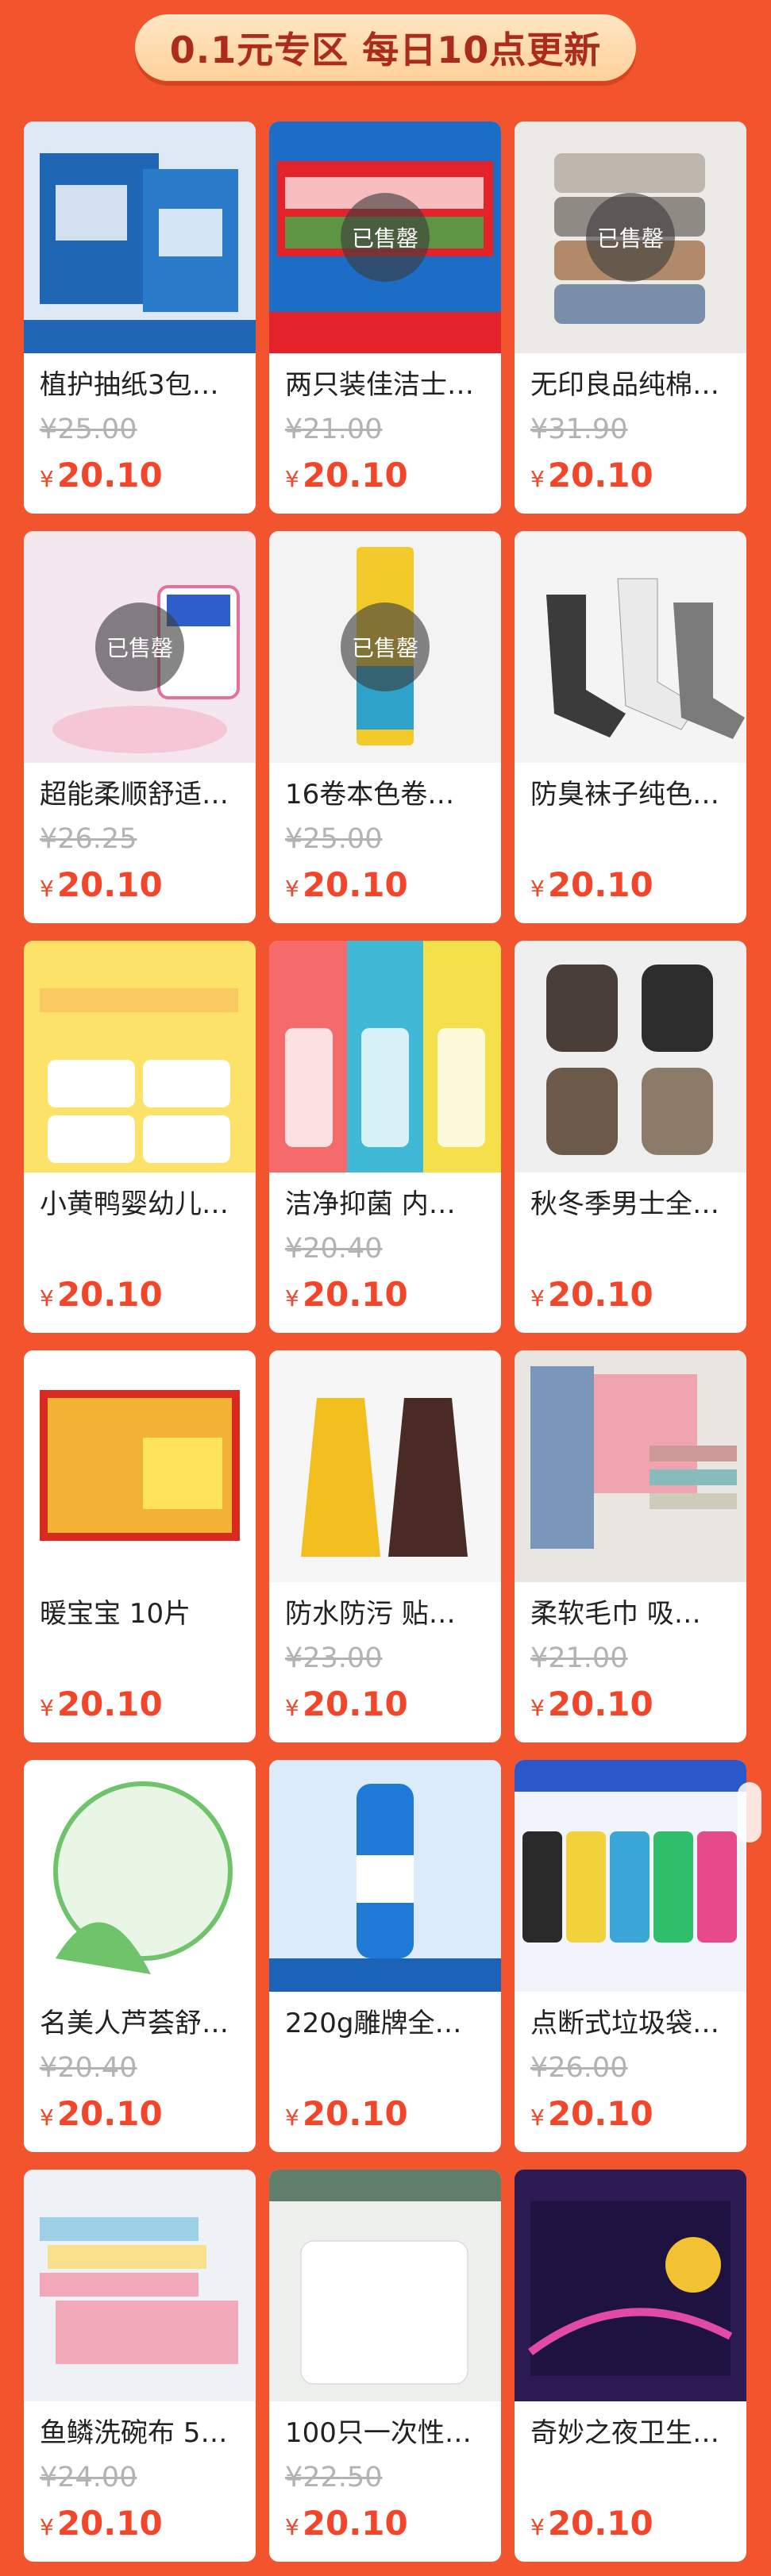 This screenshot has height=2576, width=771. What do you see at coordinates (115, 1614) in the screenshot?
I see `product-name: 暖宝宝 10片` at bounding box center [115, 1614].